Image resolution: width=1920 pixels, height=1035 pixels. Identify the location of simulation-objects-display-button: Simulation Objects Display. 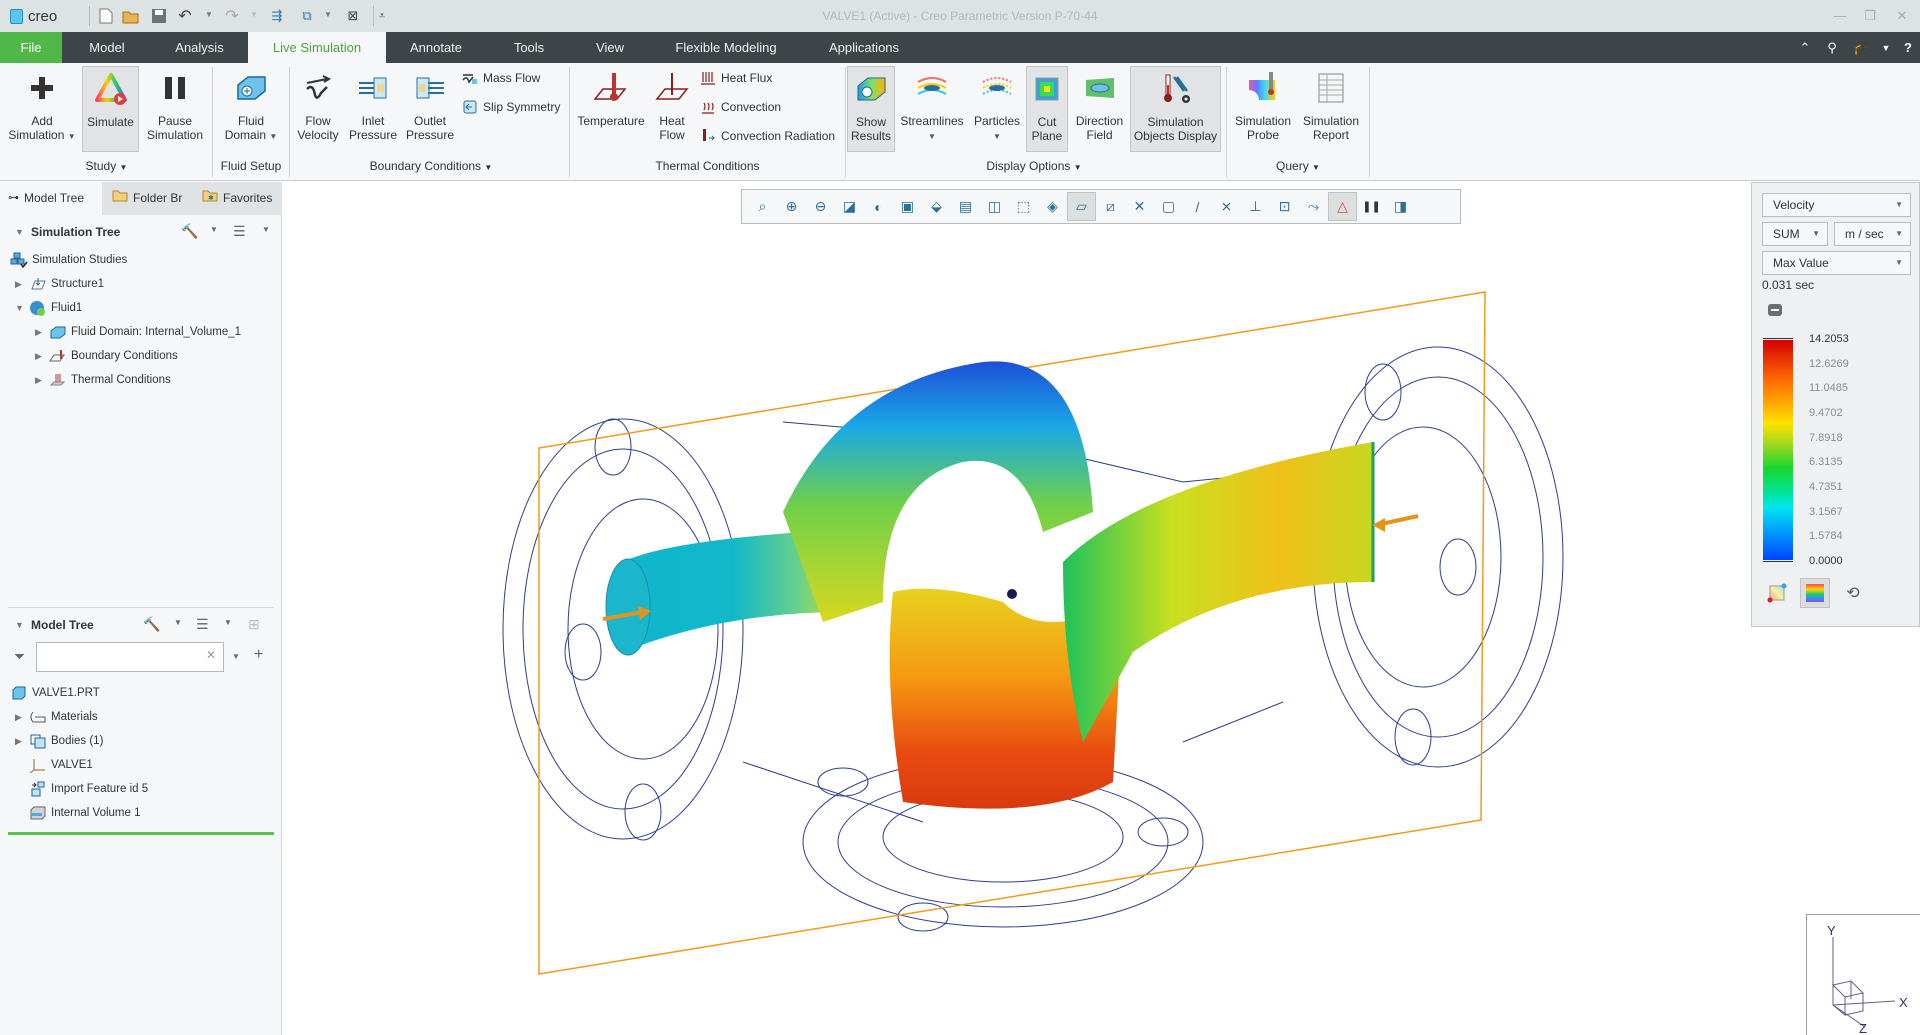
(1175, 109).